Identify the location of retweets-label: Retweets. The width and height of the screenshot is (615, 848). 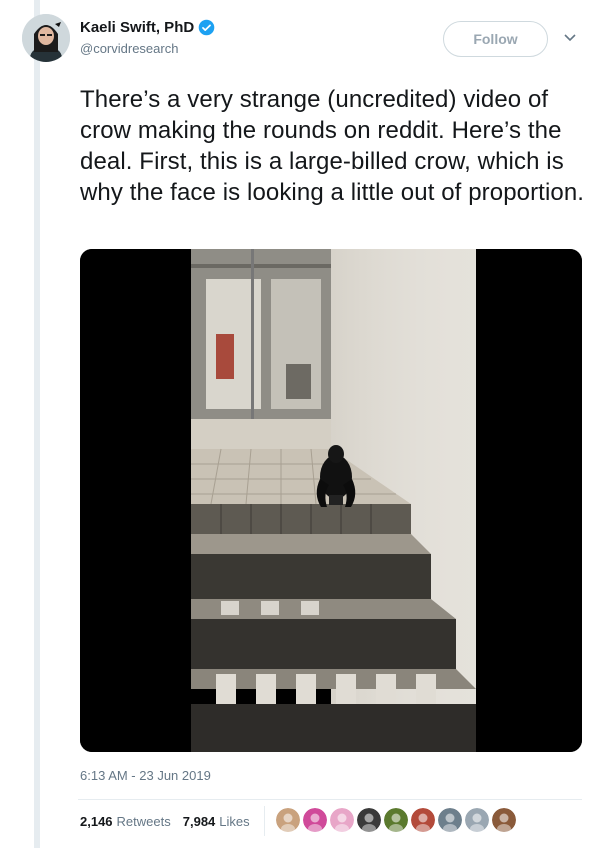
(144, 821).